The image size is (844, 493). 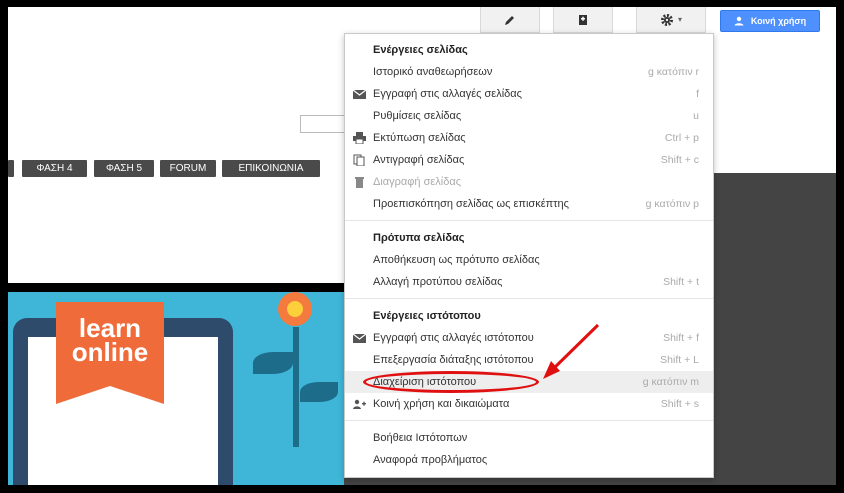 I want to click on arrow-annotation, so click(x=571, y=351).